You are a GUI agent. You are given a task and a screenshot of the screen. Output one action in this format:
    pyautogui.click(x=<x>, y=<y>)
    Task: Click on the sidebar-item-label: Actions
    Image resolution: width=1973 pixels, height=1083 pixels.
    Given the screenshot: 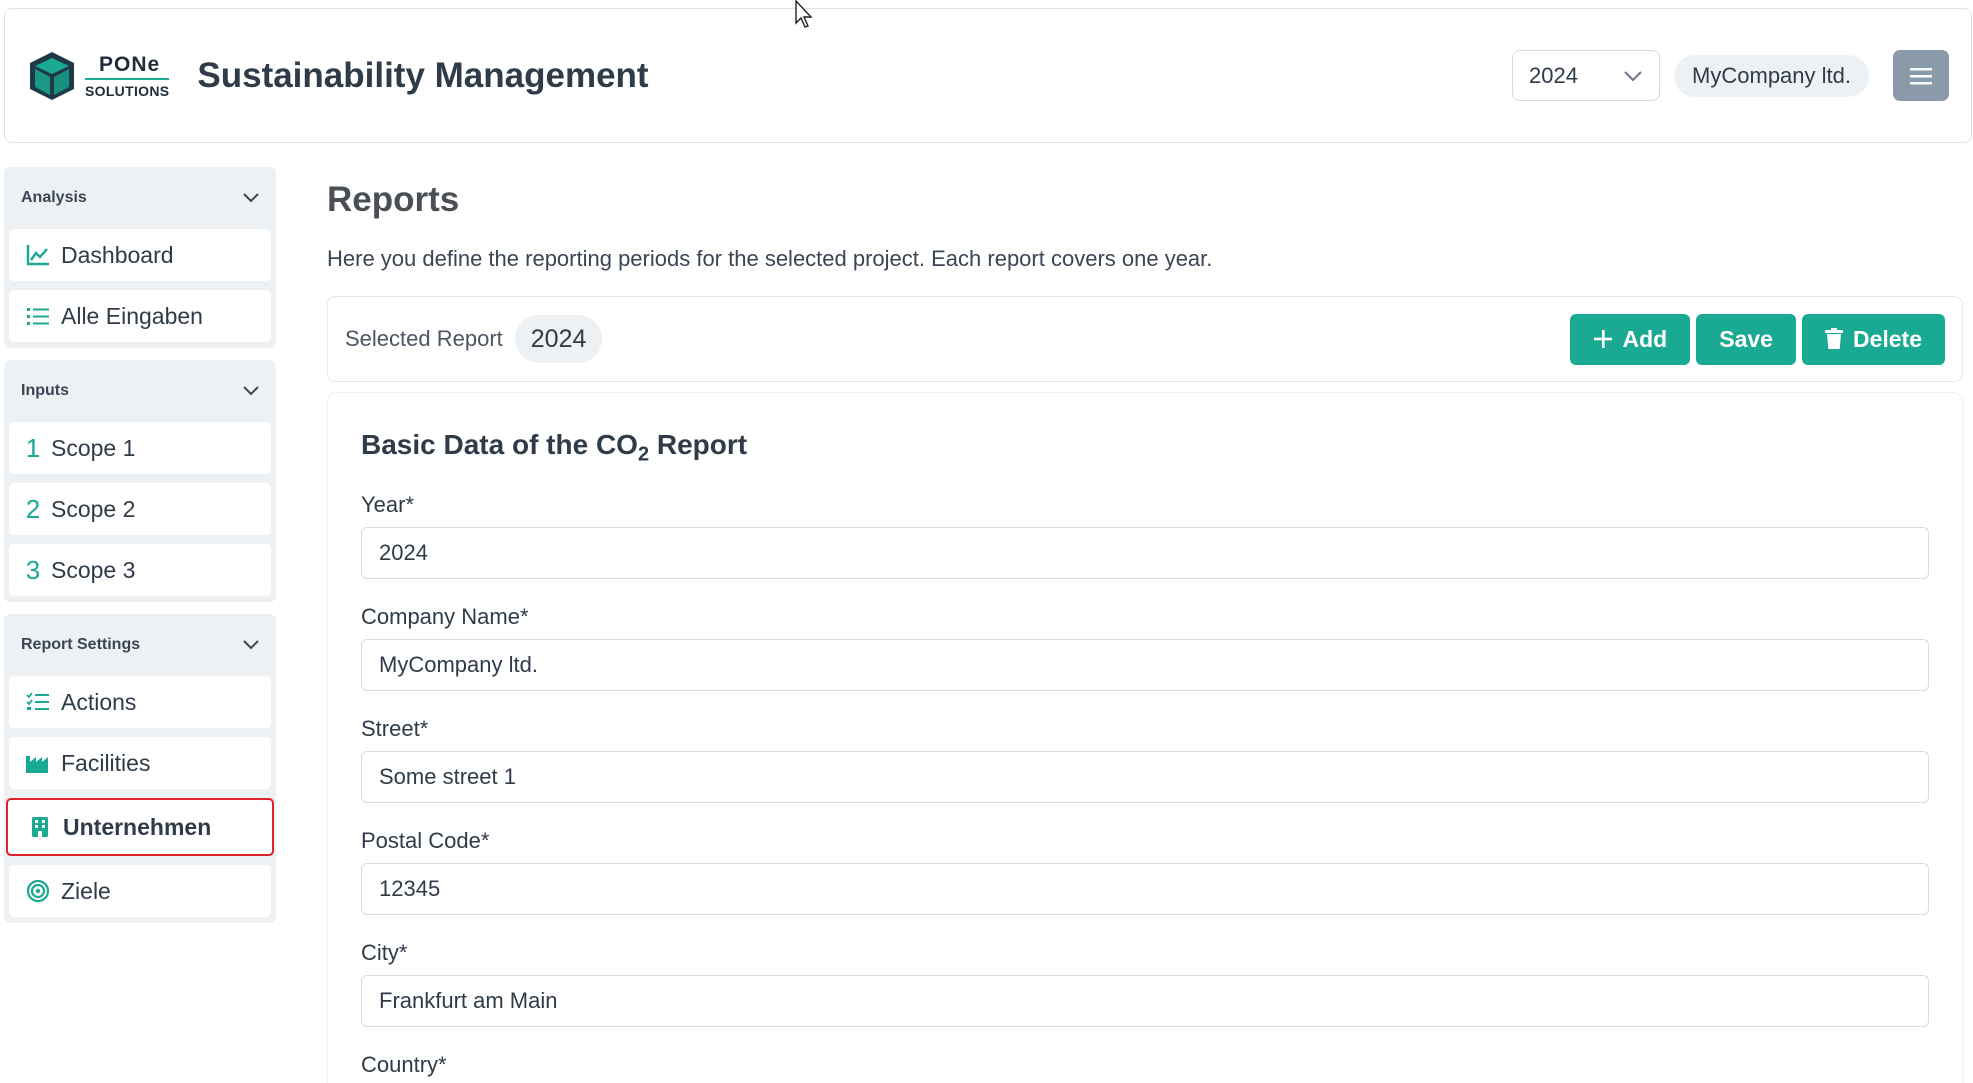 What is the action you would take?
    pyautogui.click(x=99, y=701)
    